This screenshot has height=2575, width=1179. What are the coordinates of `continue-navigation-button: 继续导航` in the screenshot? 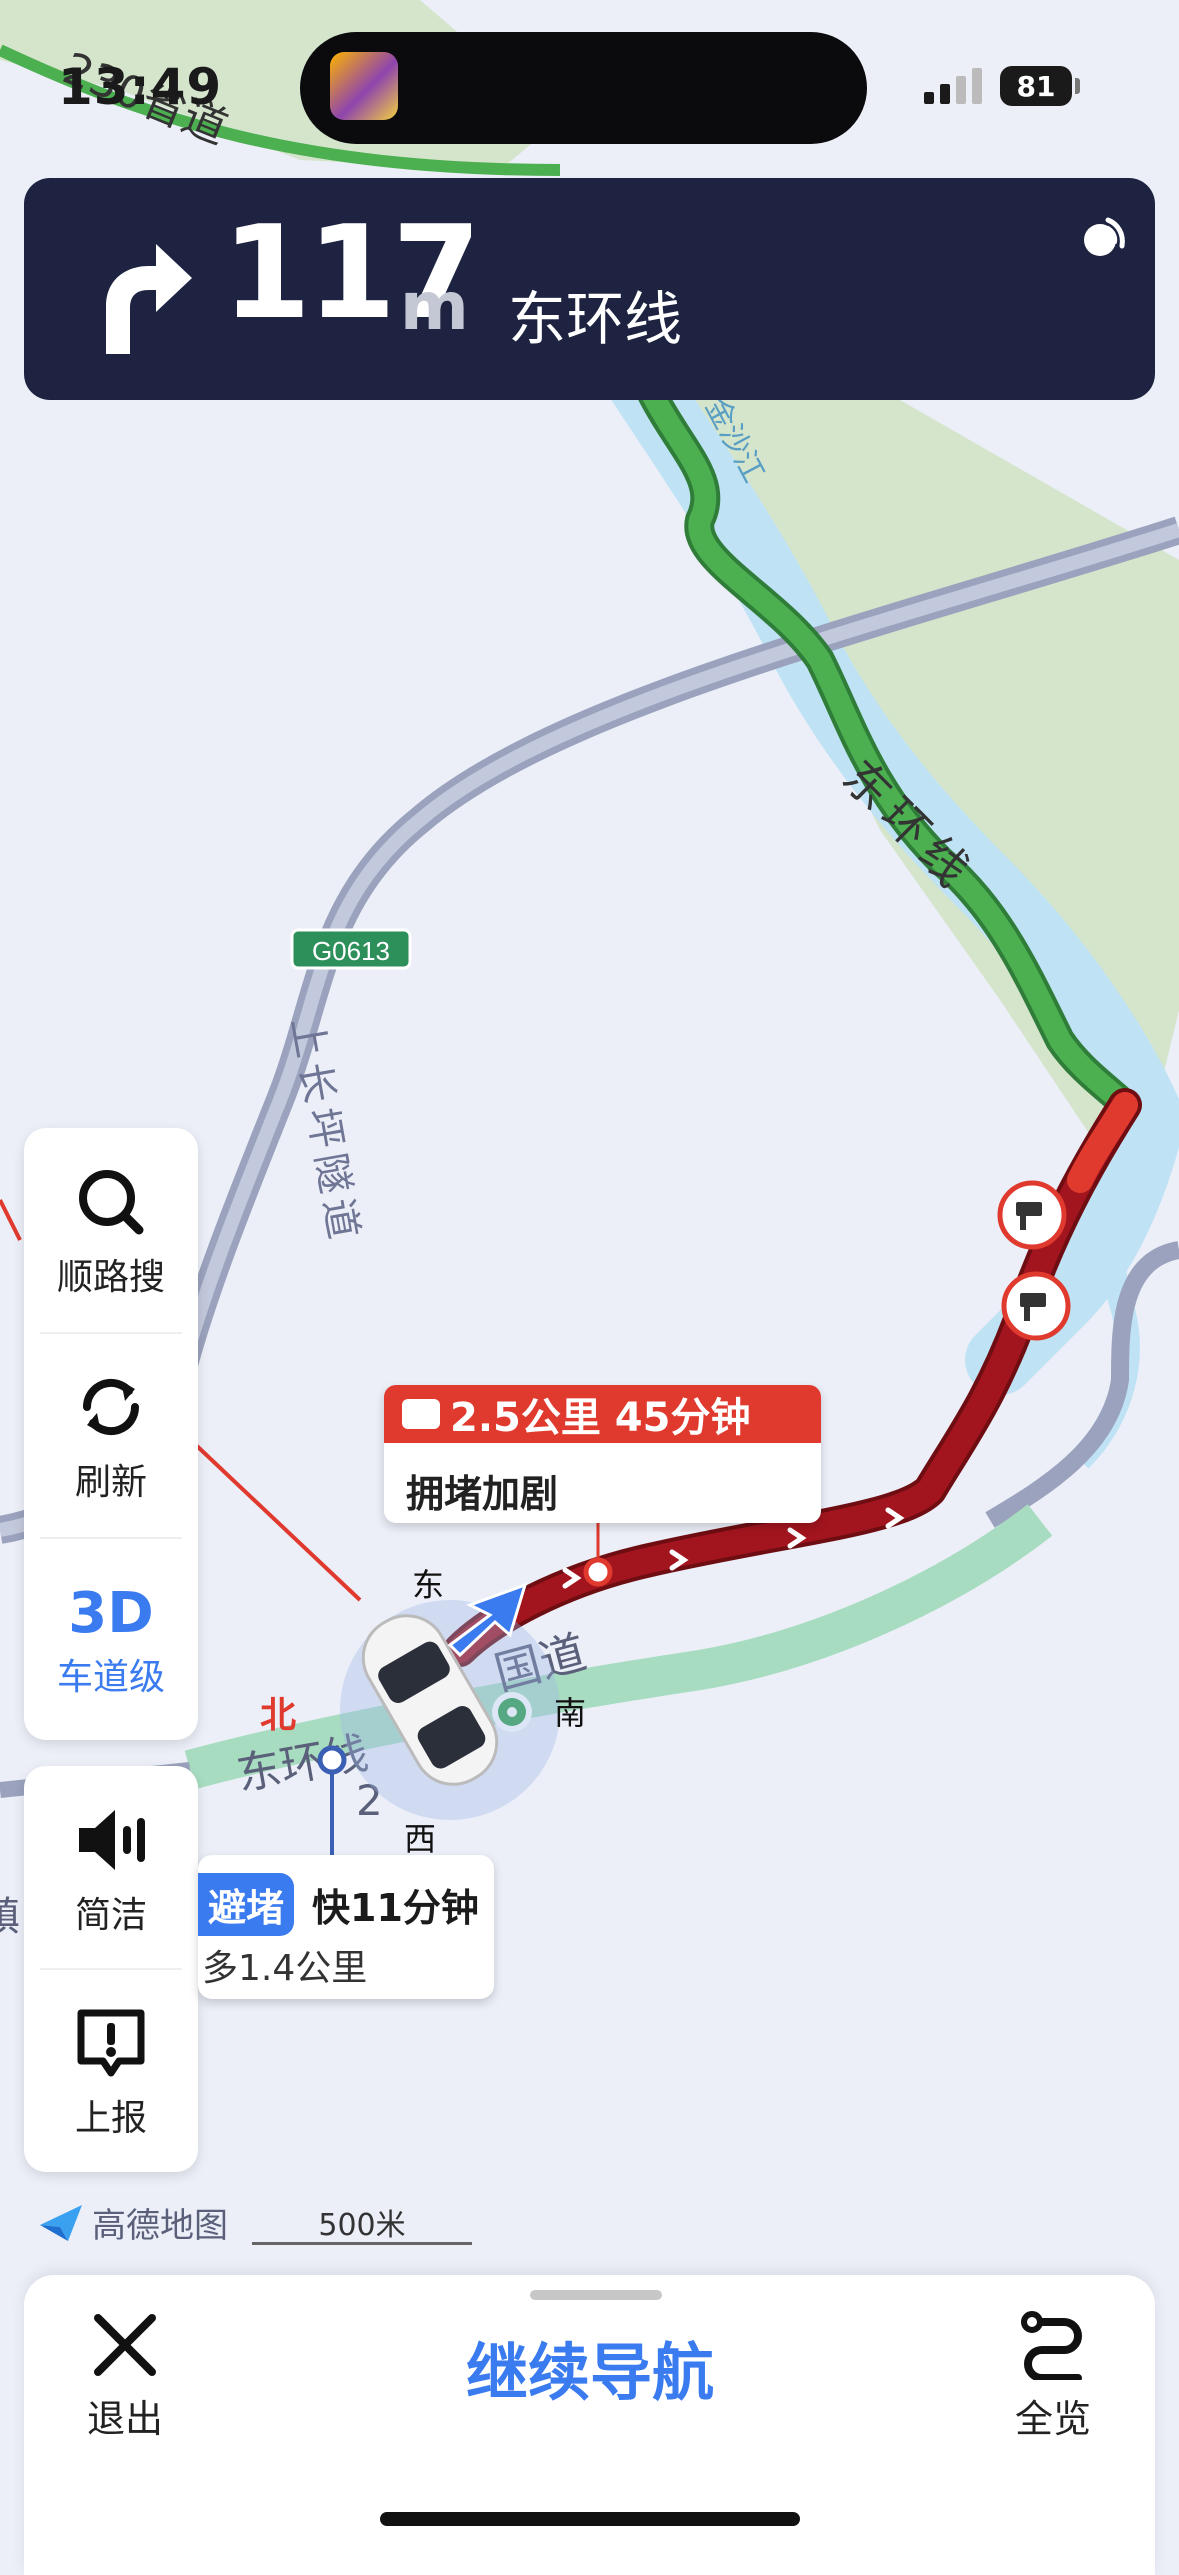 It's located at (590, 2367).